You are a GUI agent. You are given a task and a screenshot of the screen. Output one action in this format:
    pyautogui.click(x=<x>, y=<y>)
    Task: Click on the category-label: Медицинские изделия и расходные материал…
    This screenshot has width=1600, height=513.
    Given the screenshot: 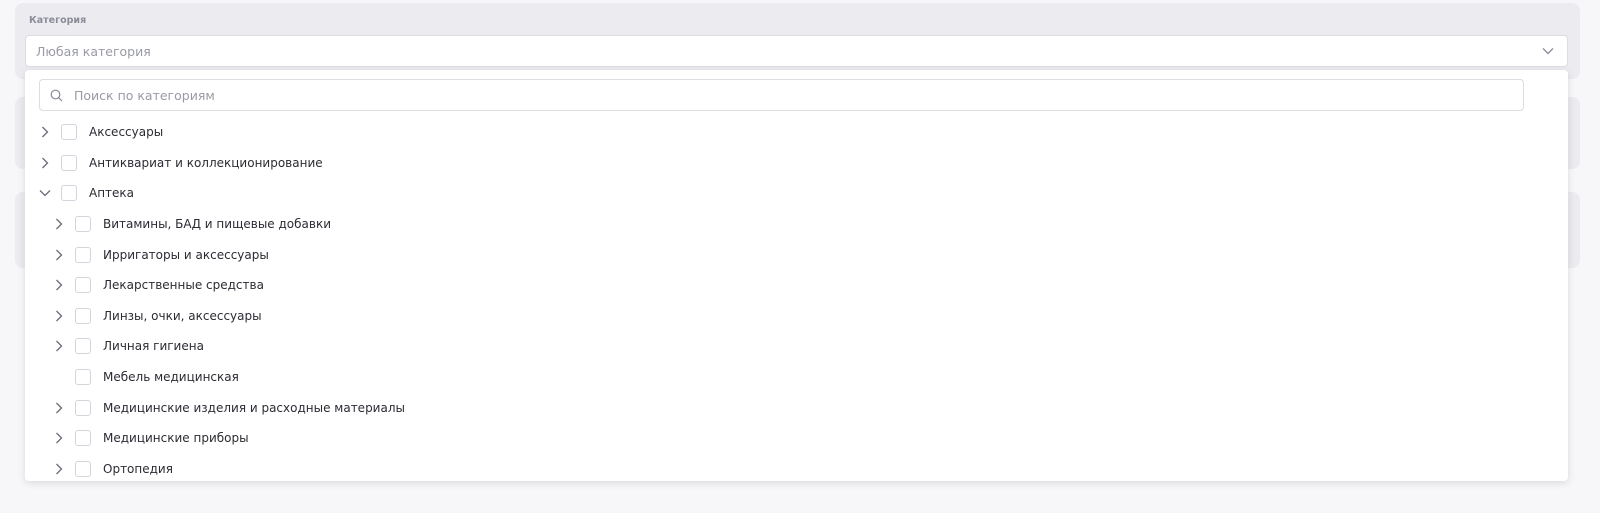 What is the action you would take?
    pyautogui.click(x=254, y=407)
    